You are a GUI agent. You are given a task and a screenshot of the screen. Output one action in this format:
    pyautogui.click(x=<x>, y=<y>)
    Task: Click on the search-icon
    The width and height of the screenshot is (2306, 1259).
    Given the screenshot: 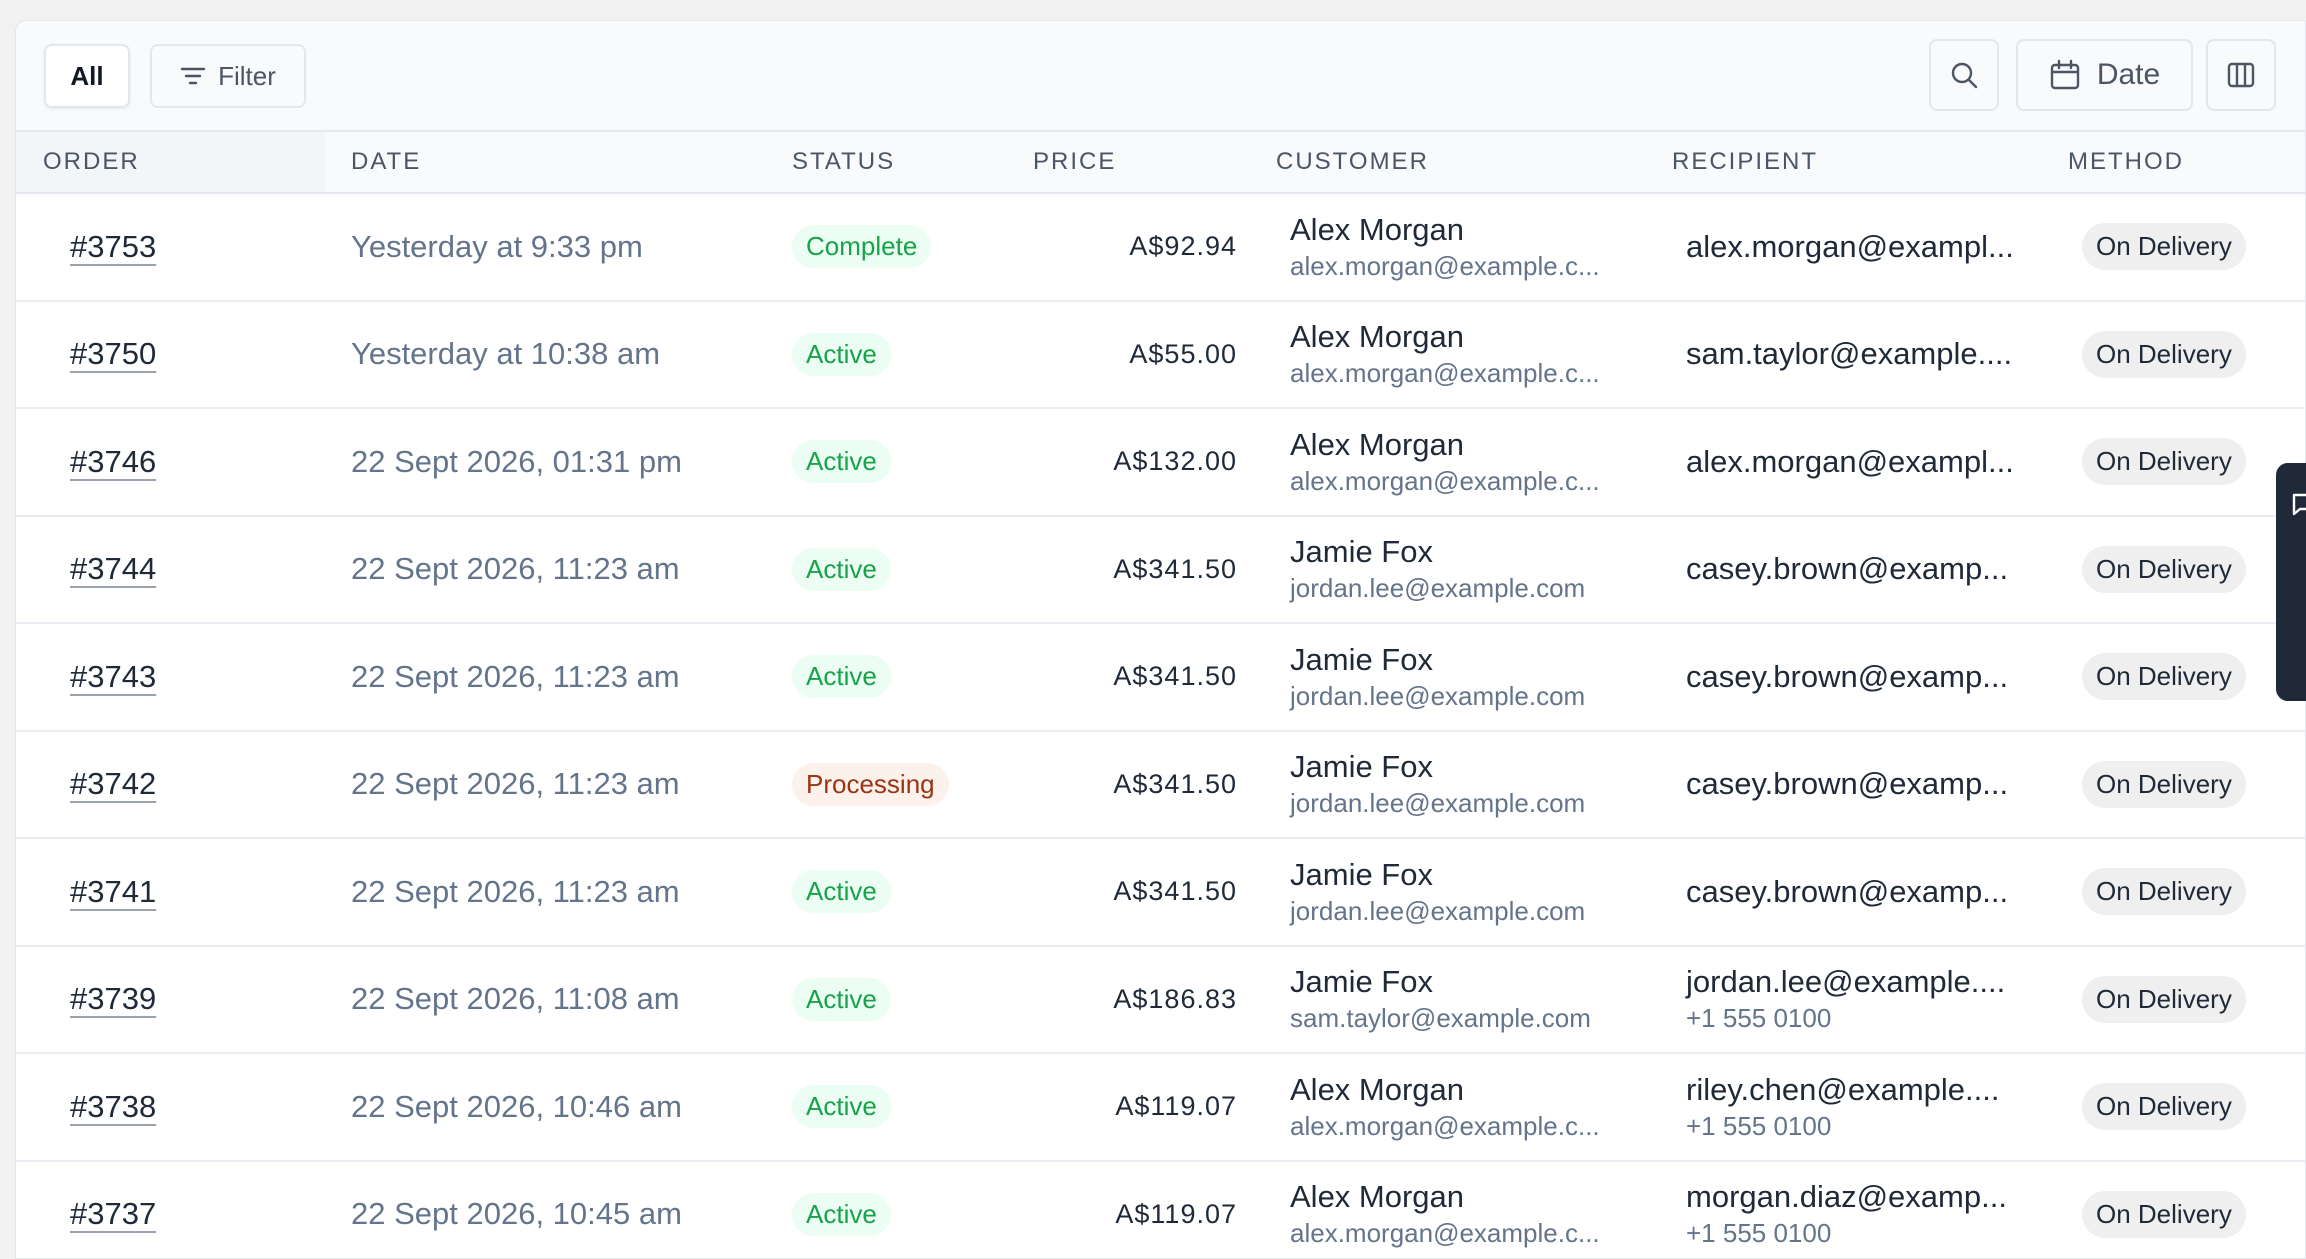 What is the action you would take?
    pyautogui.click(x=1964, y=75)
    